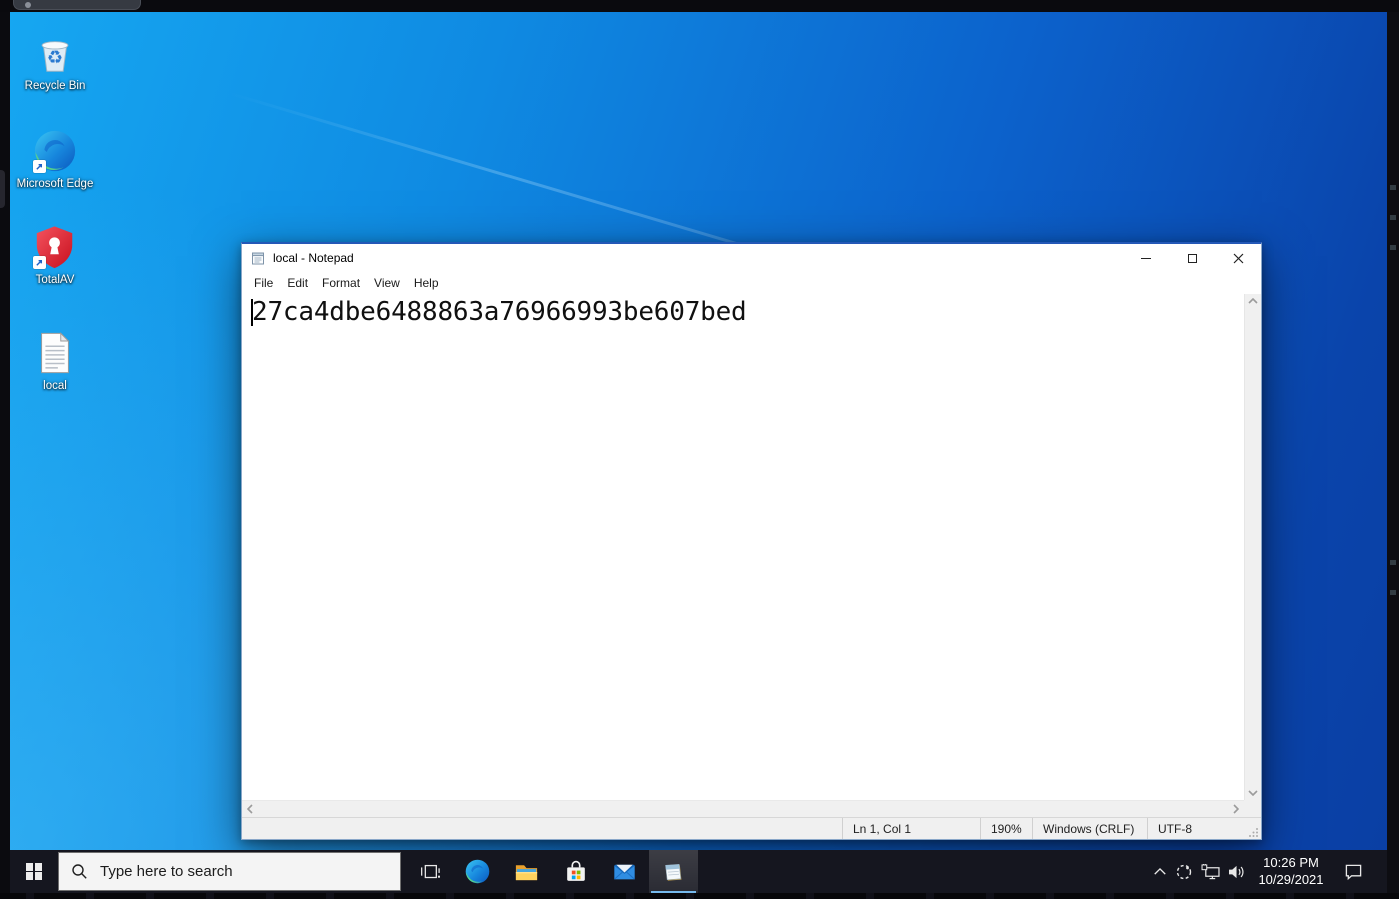 The width and height of the screenshot is (1399, 899). I want to click on notepad-statusbar: Ln 1, Col 1 190% Windows (CRLF) UTF-8, so click(751, 828).